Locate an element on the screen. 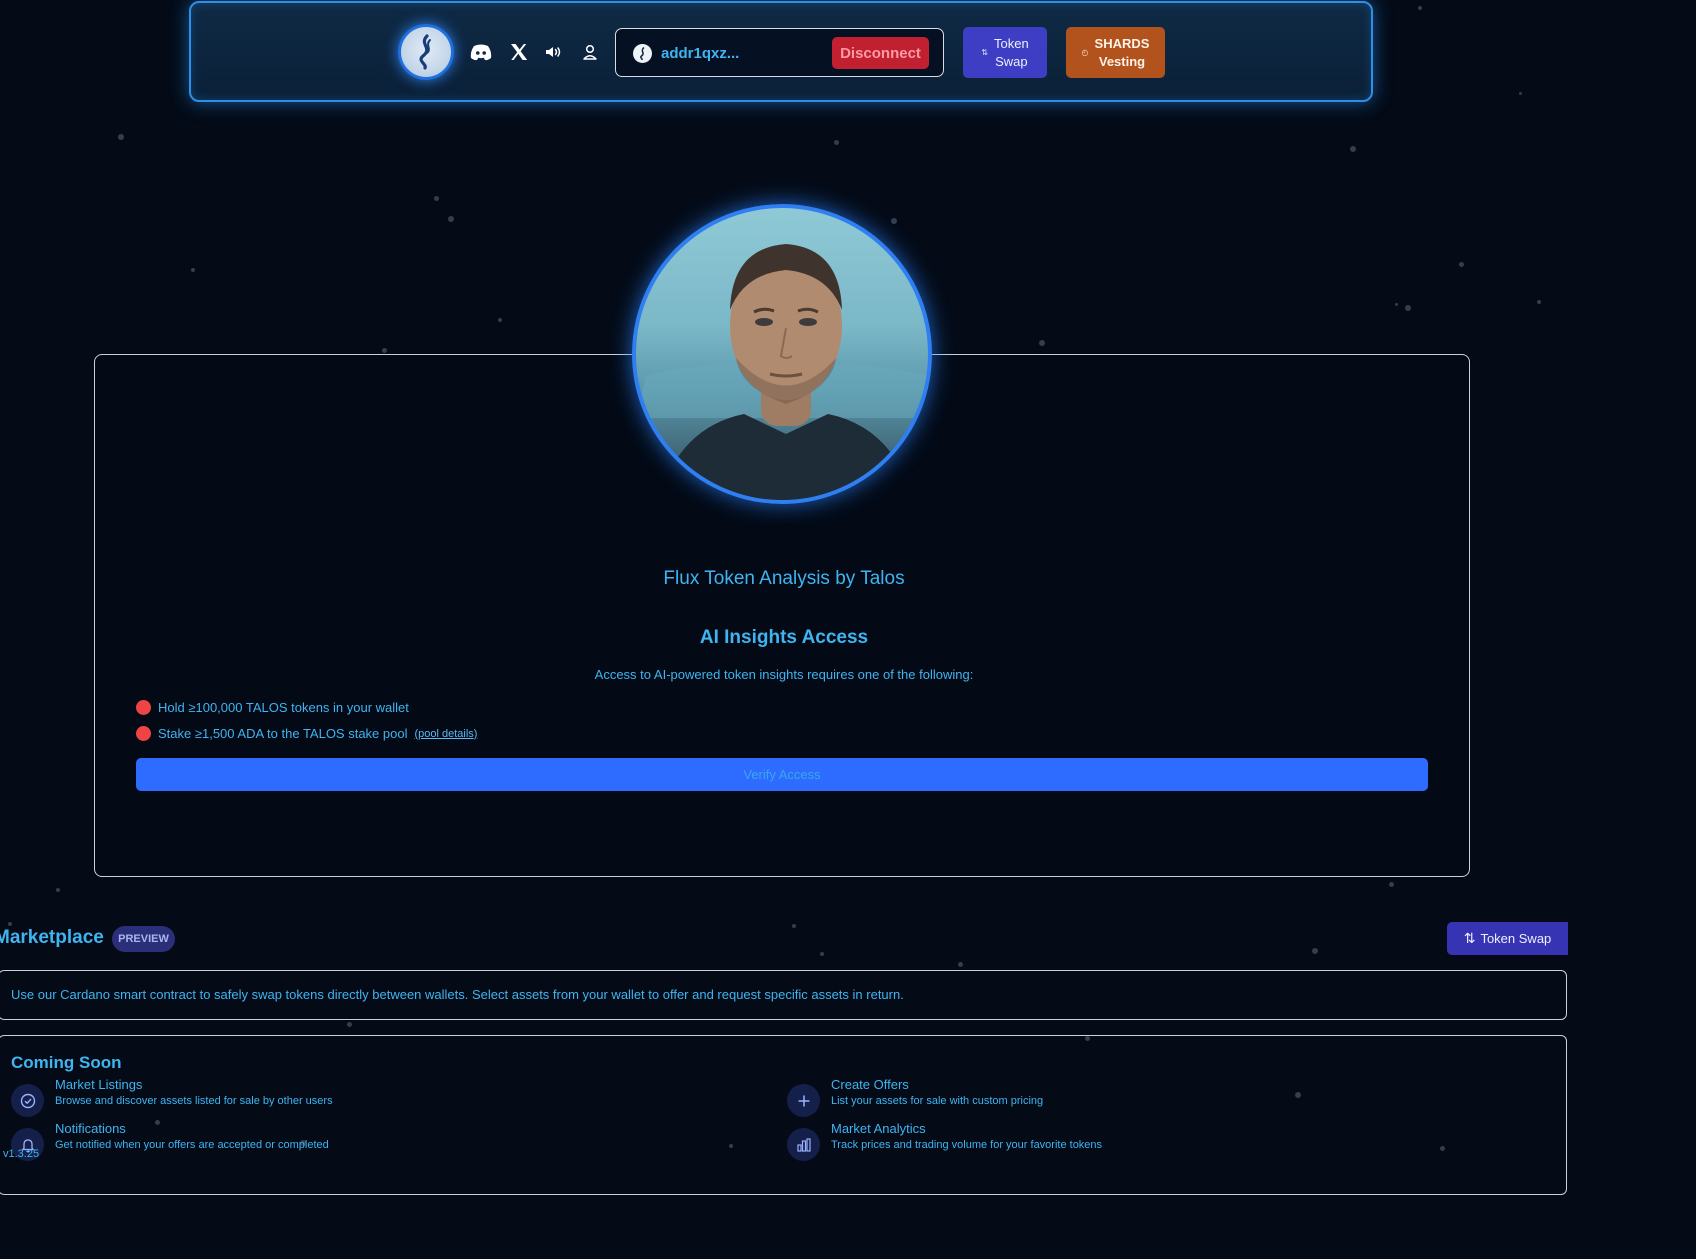 The width and height of the screenshot is (1696, 1259). feature-name: Create Offers is located at coordinates (870, 1084).